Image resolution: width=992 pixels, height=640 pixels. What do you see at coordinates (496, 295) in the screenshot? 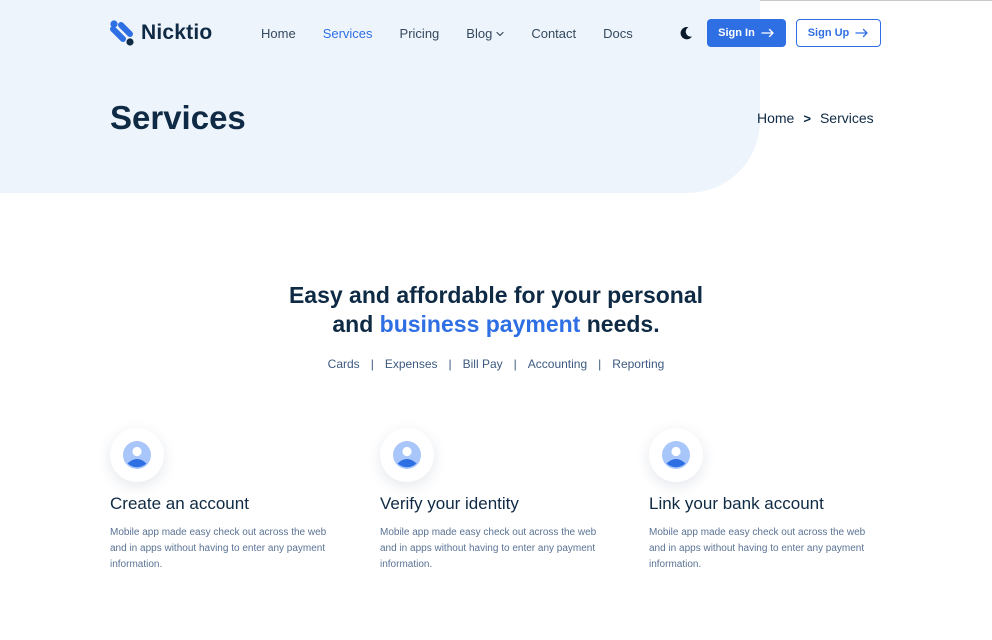
I see `headline-line-1: Easy and affordable for your personal` at bounding box center [496, 295].